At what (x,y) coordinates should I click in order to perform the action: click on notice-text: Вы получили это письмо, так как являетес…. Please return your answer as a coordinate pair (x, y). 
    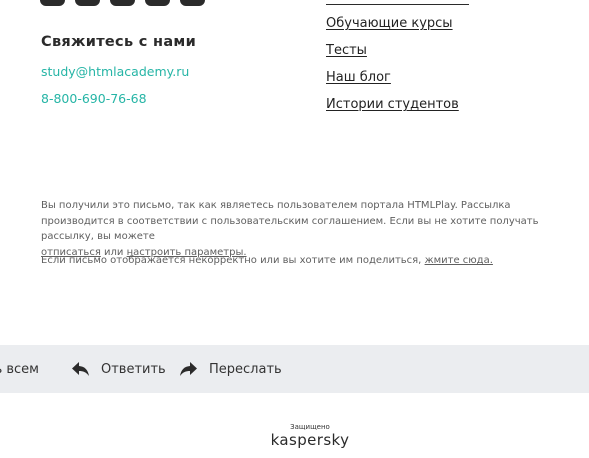
    Looking at the image, I should click on (290, 221).